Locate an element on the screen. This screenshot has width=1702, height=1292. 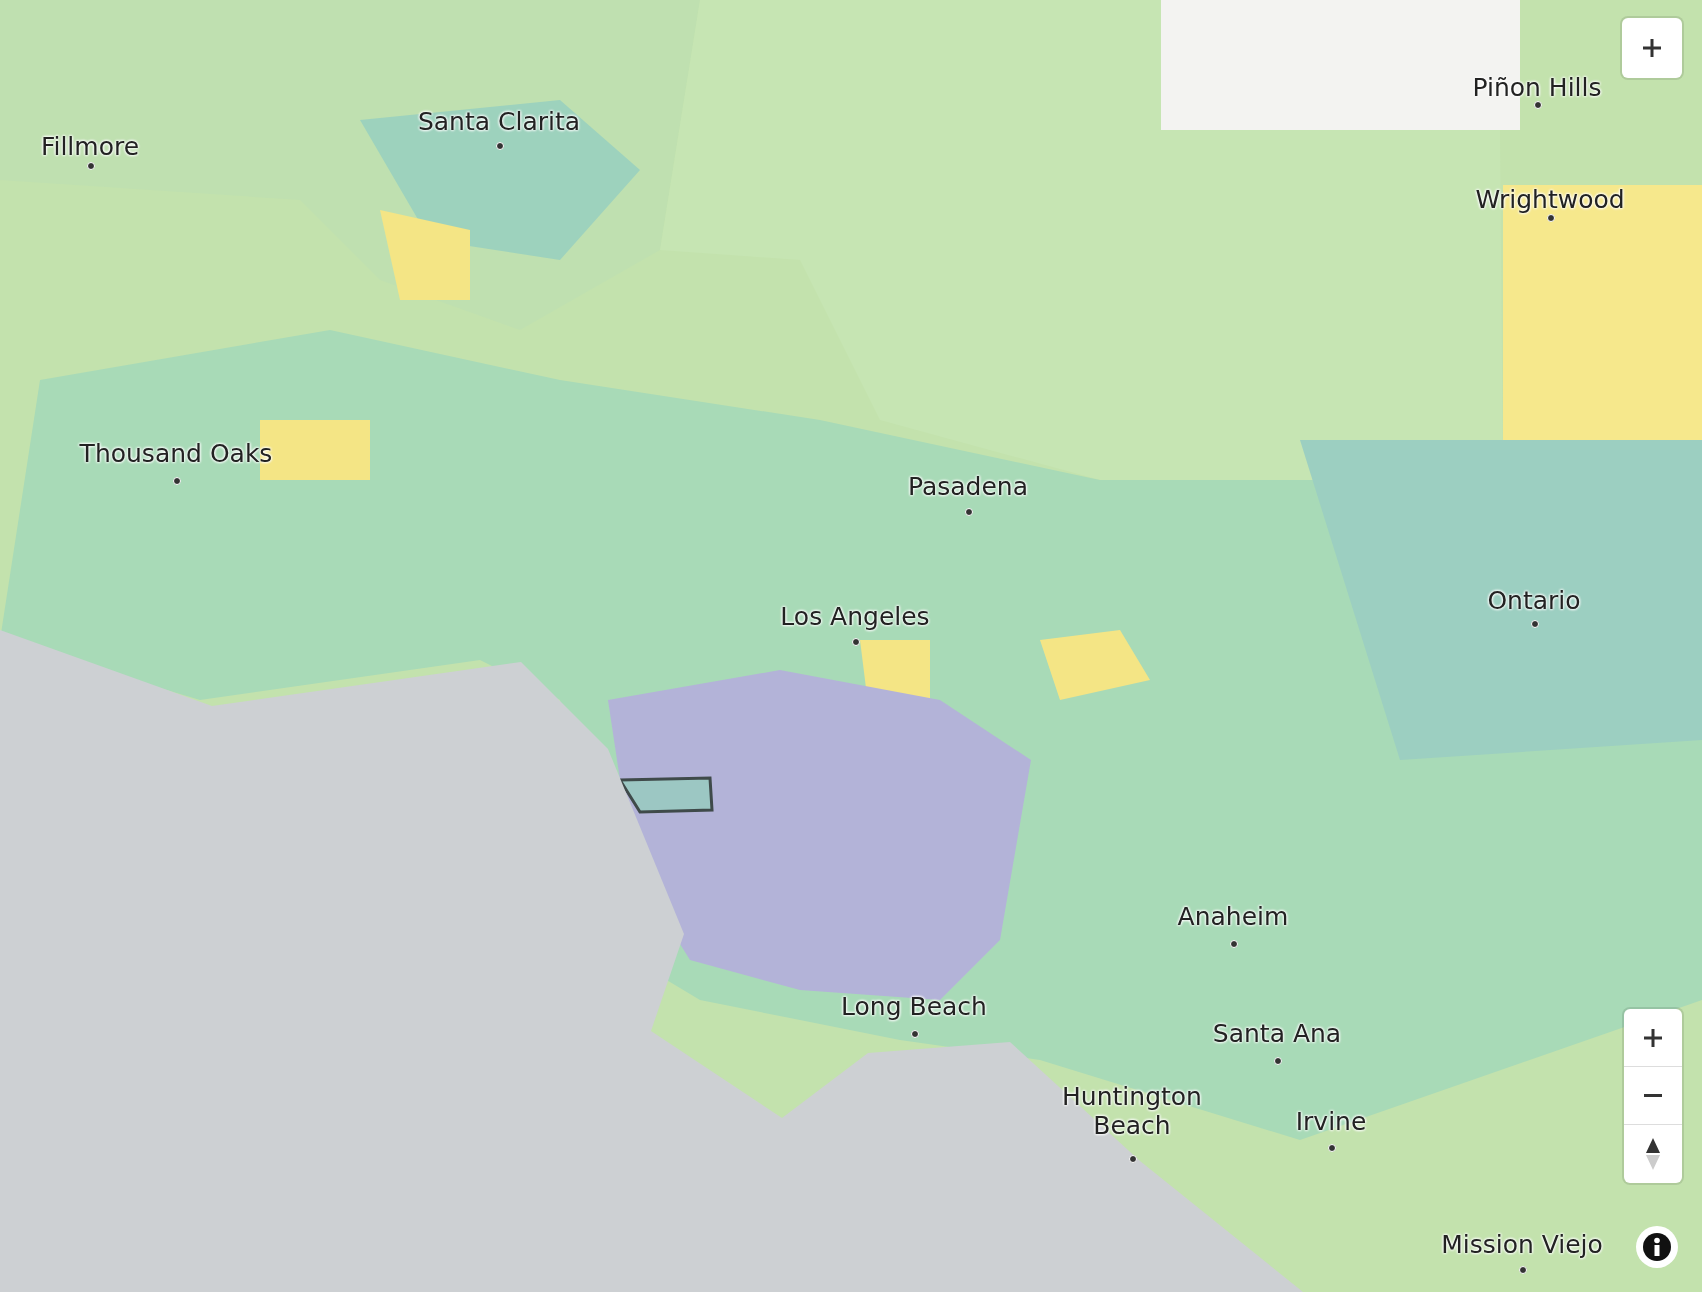
place-label: Los Angeles is located at coordinates (855, 617).